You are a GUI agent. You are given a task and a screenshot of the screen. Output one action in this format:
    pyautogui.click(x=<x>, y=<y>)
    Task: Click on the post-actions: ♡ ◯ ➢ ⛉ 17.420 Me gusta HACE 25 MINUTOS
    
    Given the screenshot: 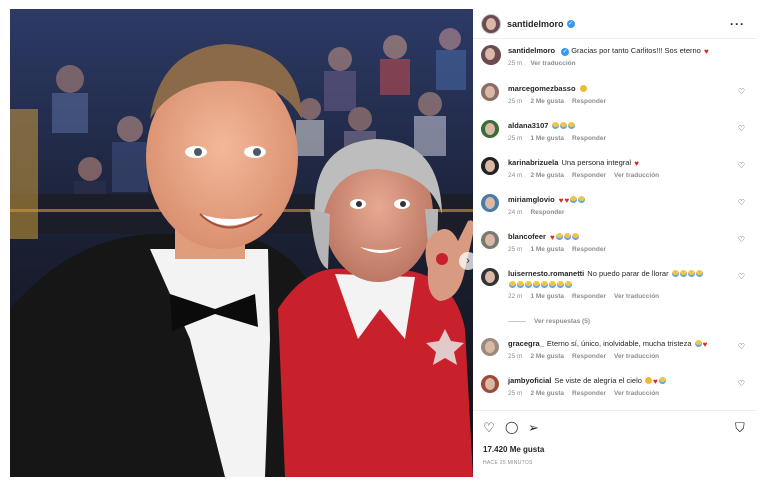 What is the action you would take?
    pyautogui.click(x=615, y=443)
    